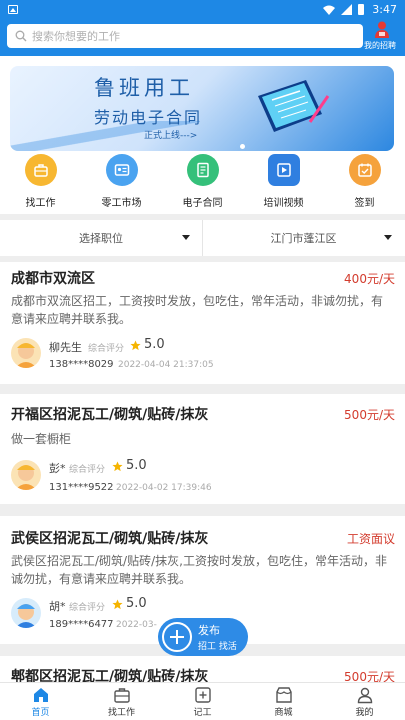  Describe the element at coordinates (121, 713) in the screenshot. I see `tab-label: 找工作` at that location.